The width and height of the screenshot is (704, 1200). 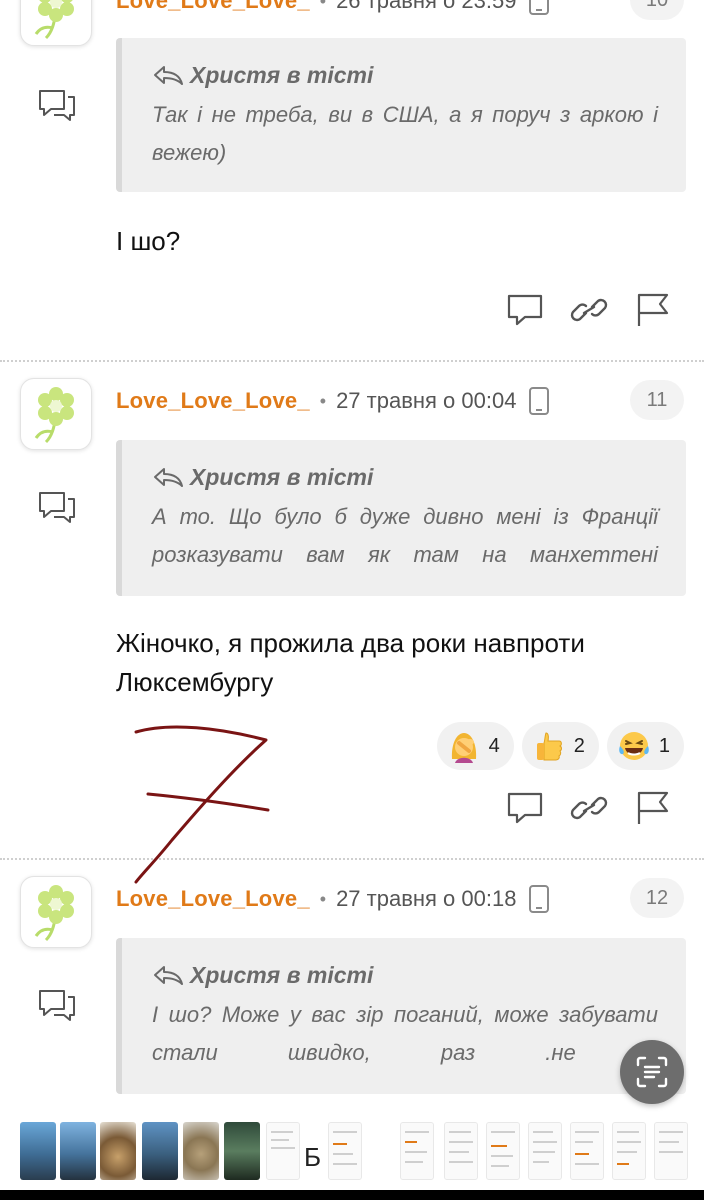 I want to click on comment-number-badge: 12, so click(x=657, y=898).